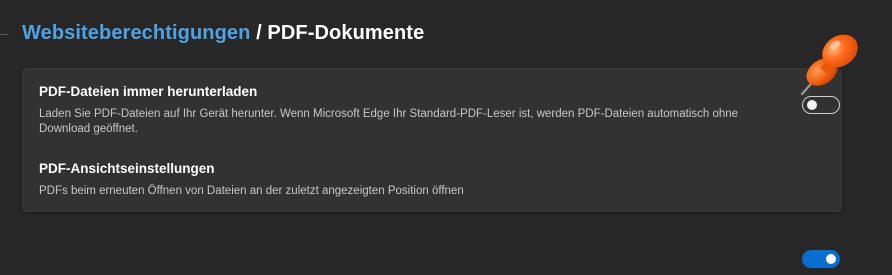 The width and height of the screenshot is (892, 275). What do you see at coordinates (829, 65) in the screenshot?
I see `pushpin-icon` at bounding box center [829, 65].